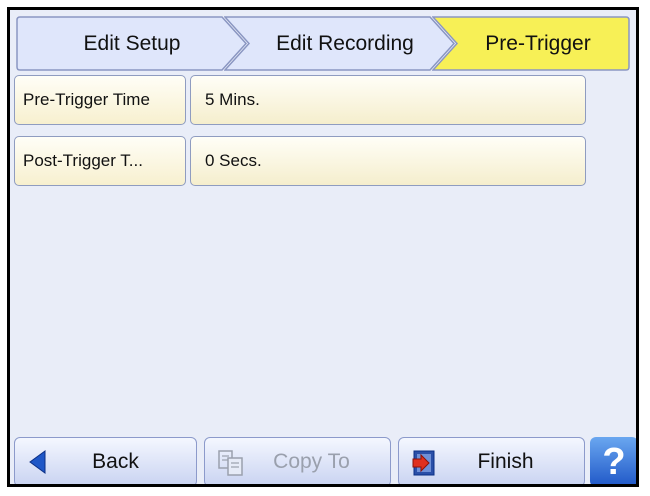  I want to click on question-mark-icon: ?, so click(614, 462).